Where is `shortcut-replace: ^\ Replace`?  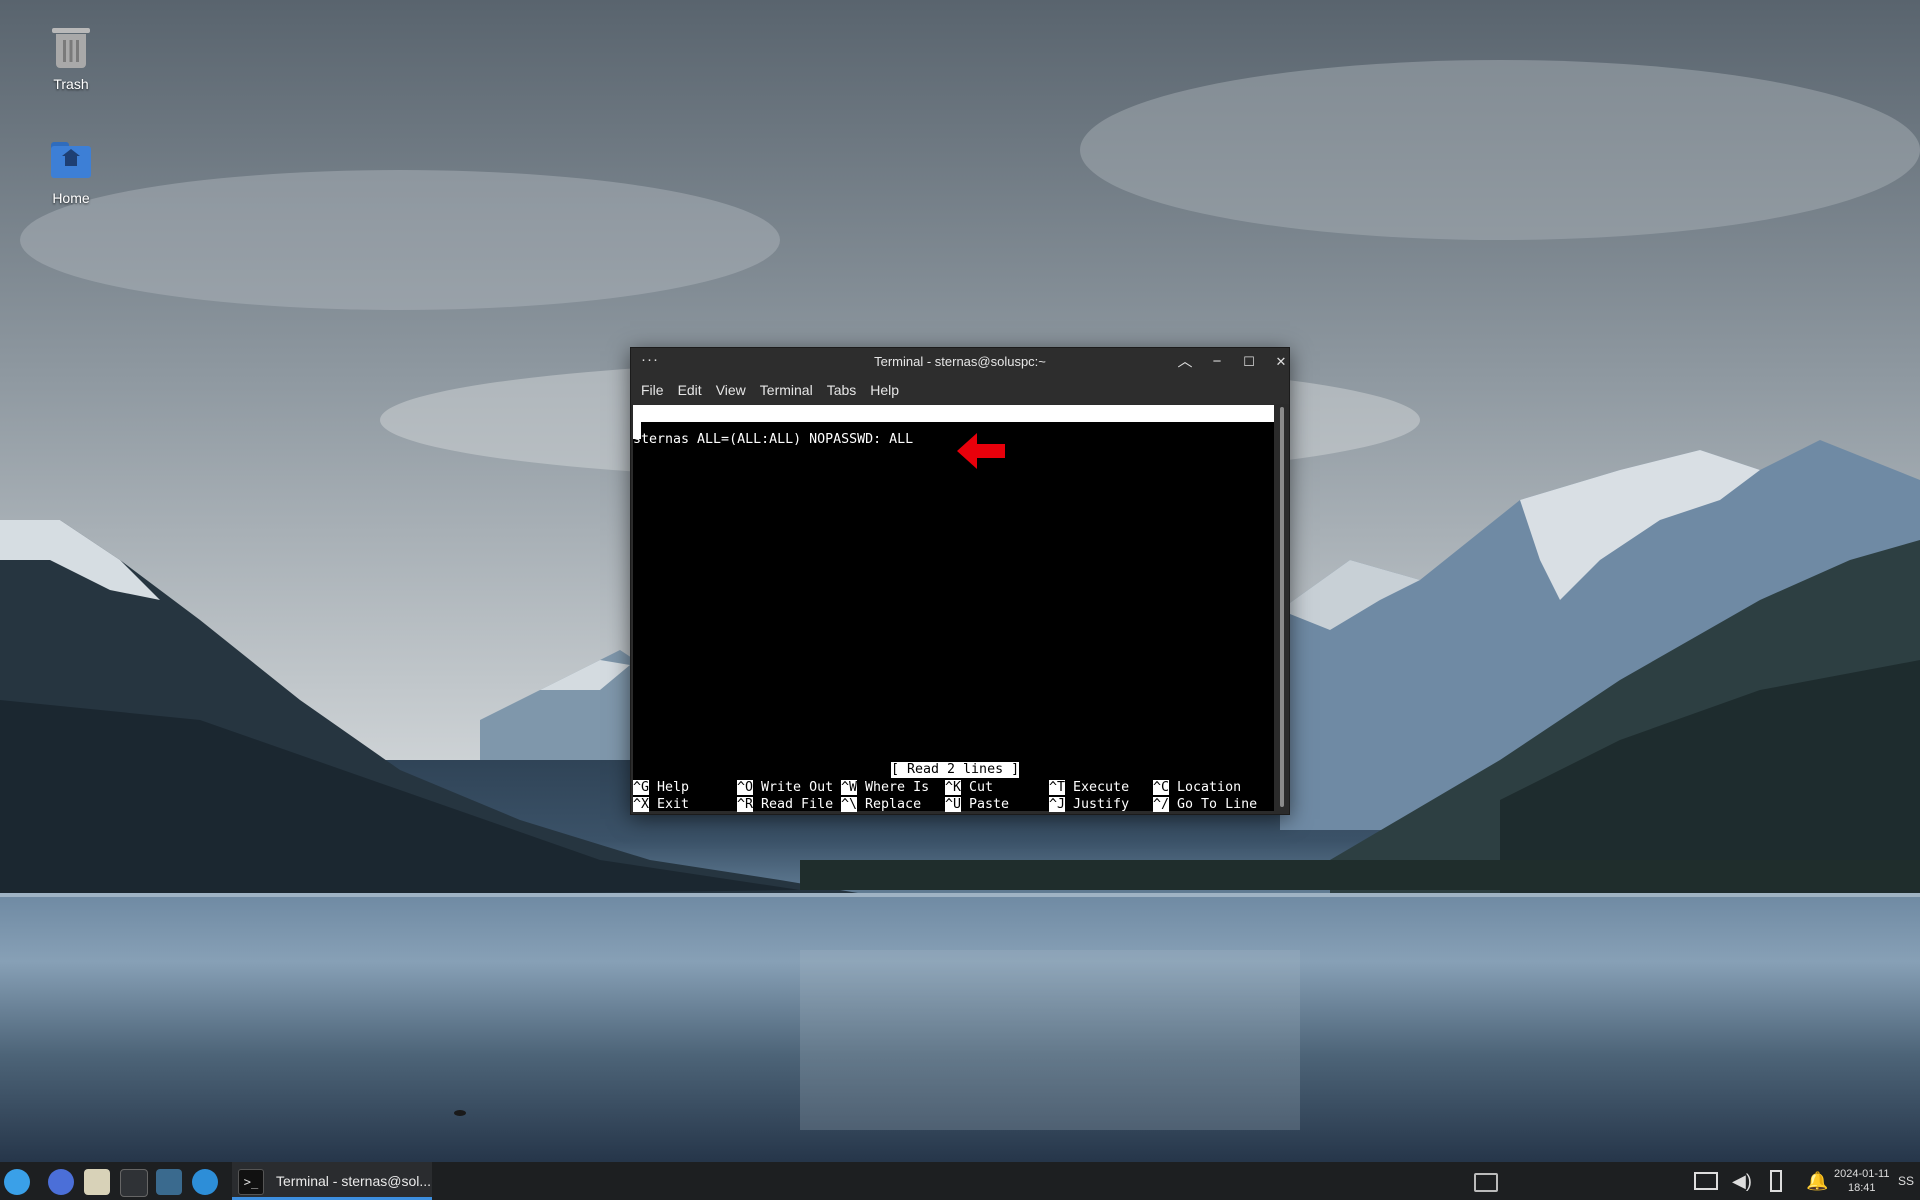 shortcut-replace: ^\ Replace is located at coordinates (881, 804).